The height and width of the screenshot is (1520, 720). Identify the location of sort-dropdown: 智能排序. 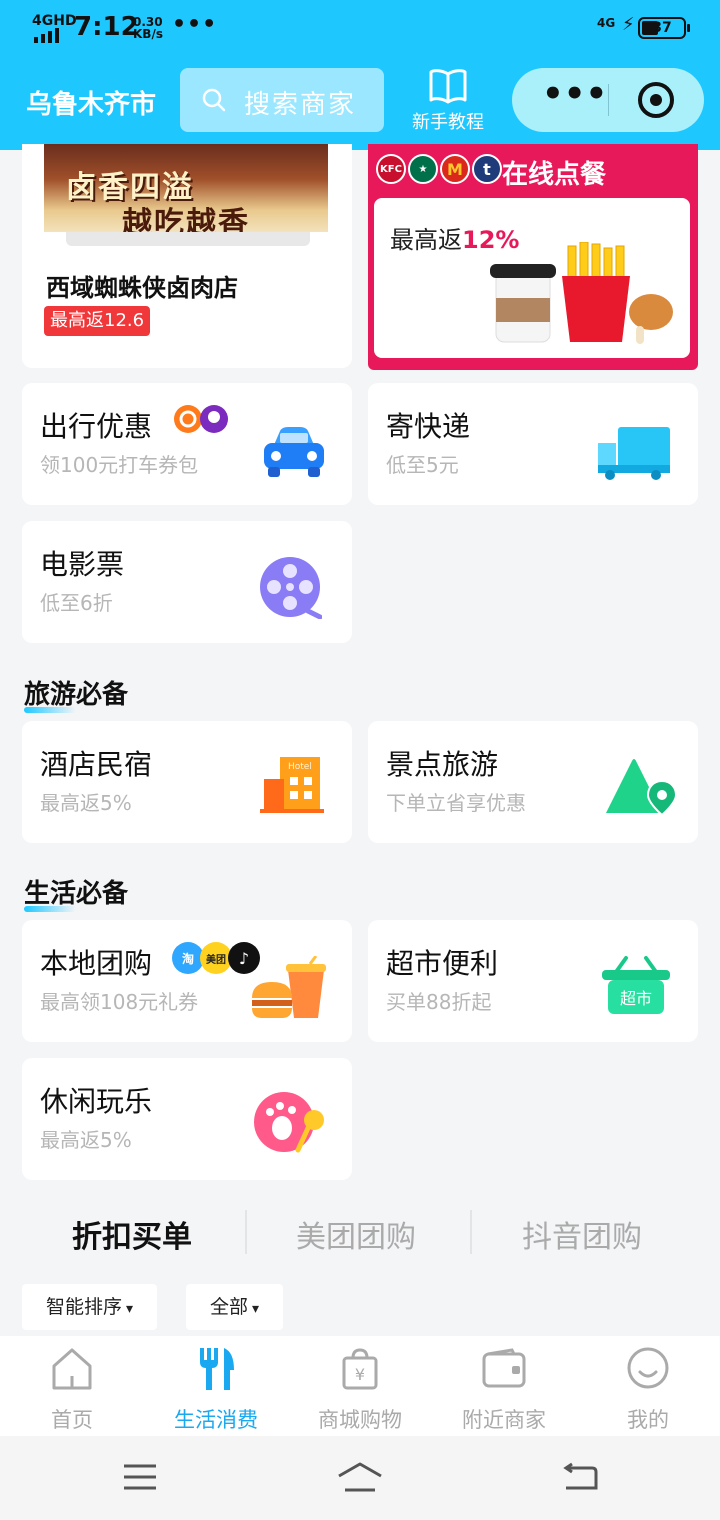
(90, 1307).